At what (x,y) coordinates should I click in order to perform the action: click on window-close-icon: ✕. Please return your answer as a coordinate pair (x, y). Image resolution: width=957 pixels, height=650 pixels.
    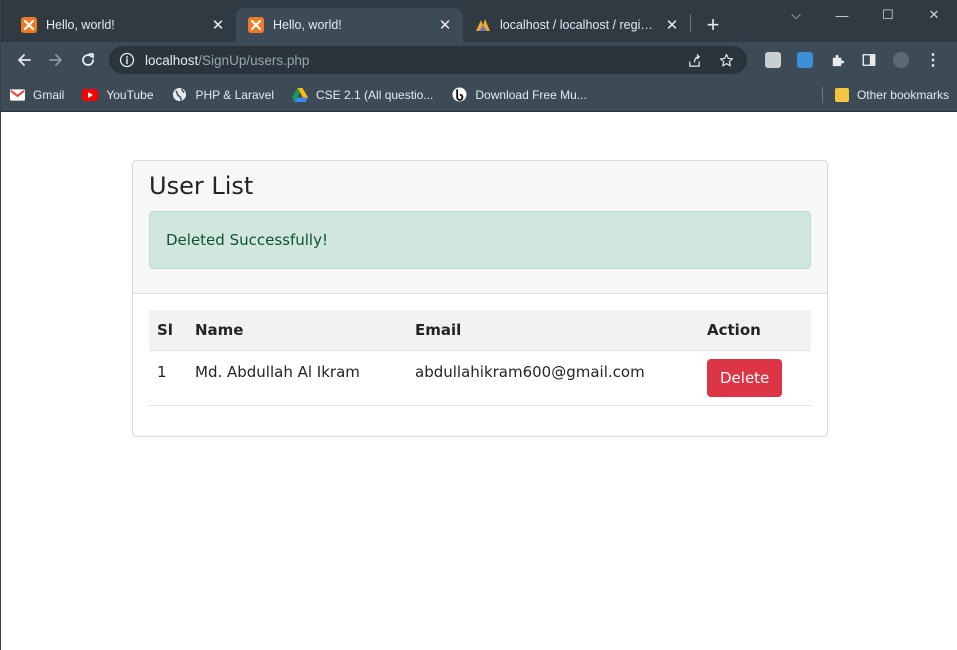
    Looking at the image, I should click on (934, 15).